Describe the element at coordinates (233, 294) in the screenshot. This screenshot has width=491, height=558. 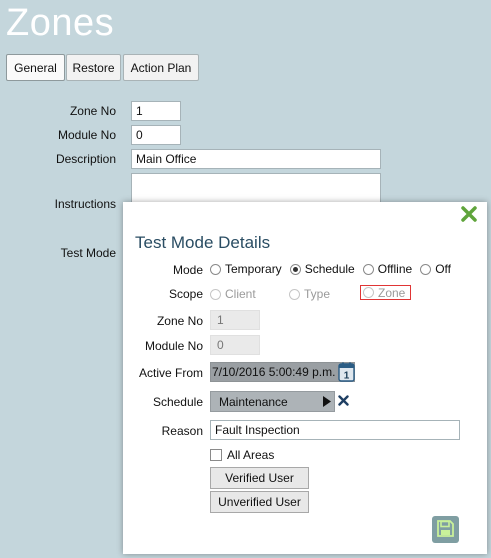
I see `scope-option-client: Client` at that location.